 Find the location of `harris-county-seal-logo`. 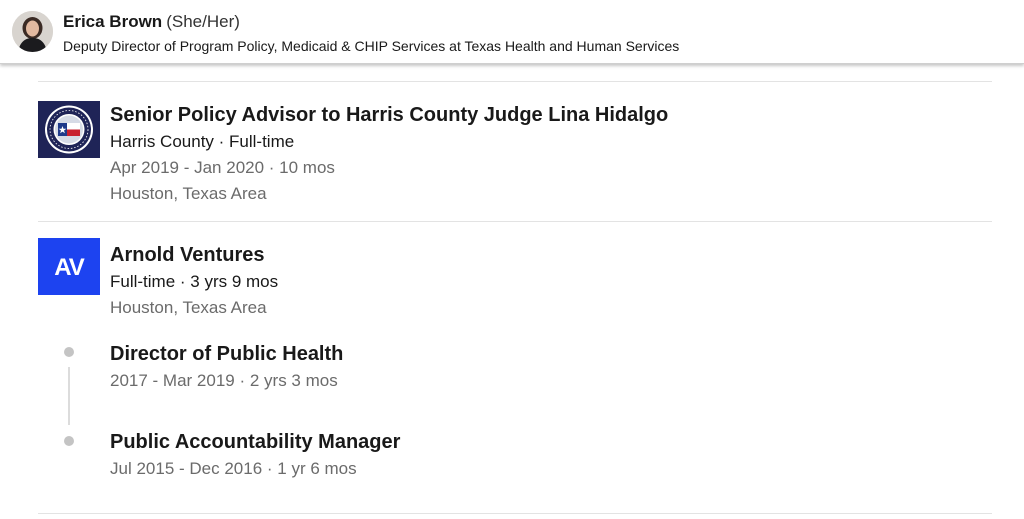

harris-county-seal-logo is located at coordinates (69, 129).